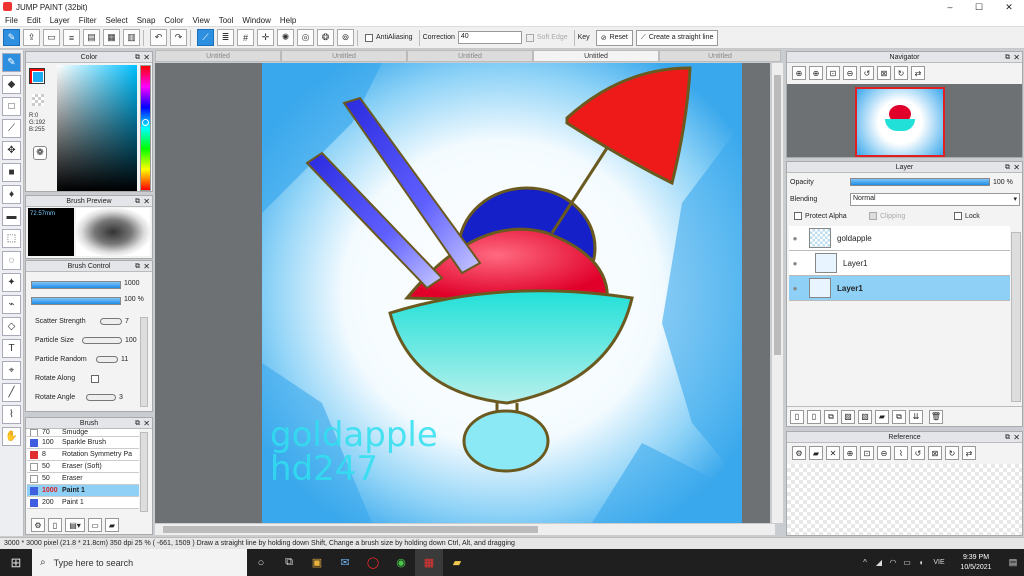 The image size is (1024, 576). What do you see at coordinates (816, 73) in the screenshot?
I see `zoom-in-2-icon: ⊕` at bounding box center [816, 73].